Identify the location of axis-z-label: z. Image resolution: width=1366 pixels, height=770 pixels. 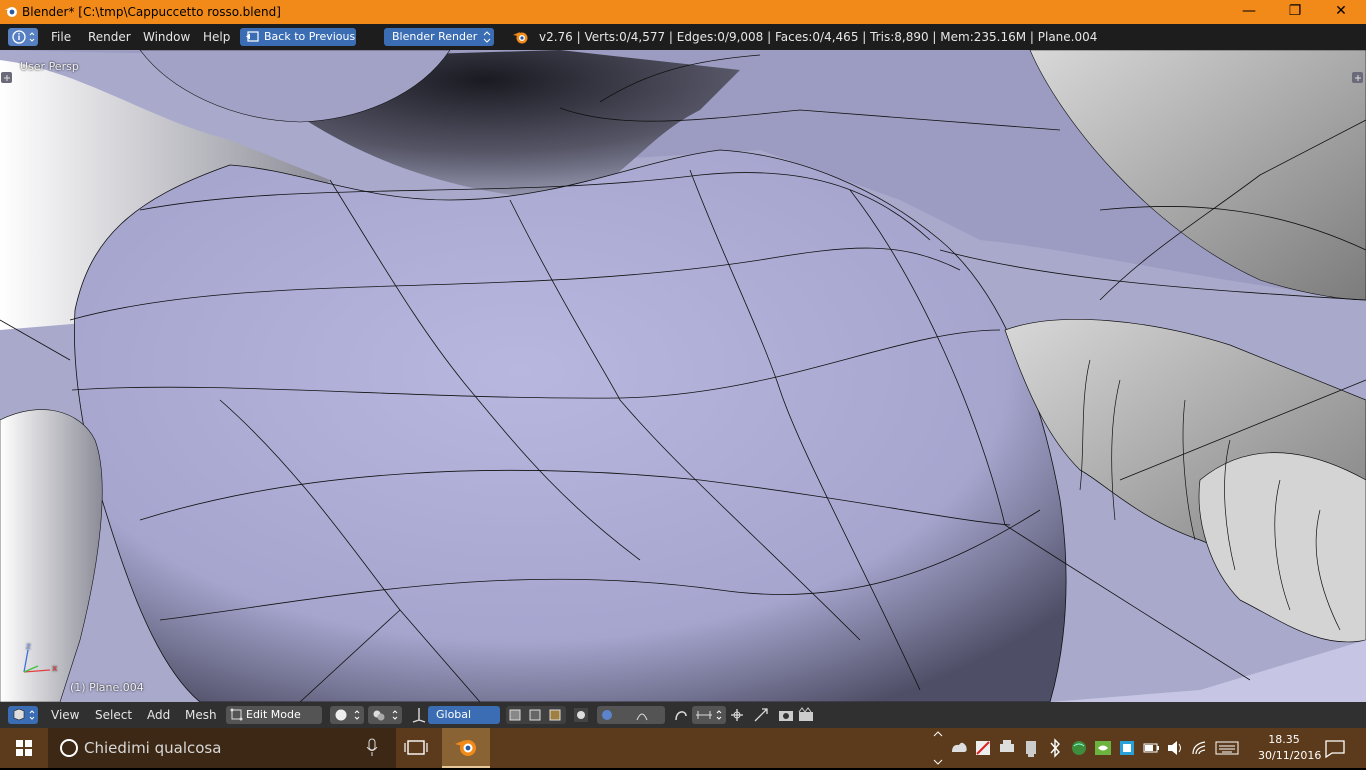
(28, 647).